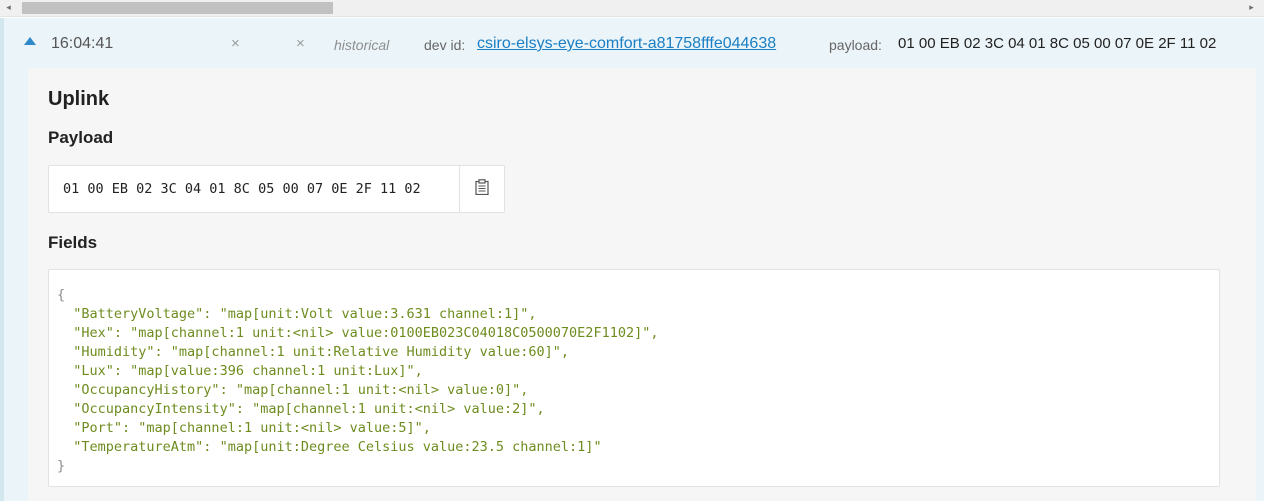 The image size is (1264, 501). What do you see at coordinates (1251, 8) in the screenshot?
I see `scroll-right-arrow-icon: ▸` at bounding box center [1251, 8].